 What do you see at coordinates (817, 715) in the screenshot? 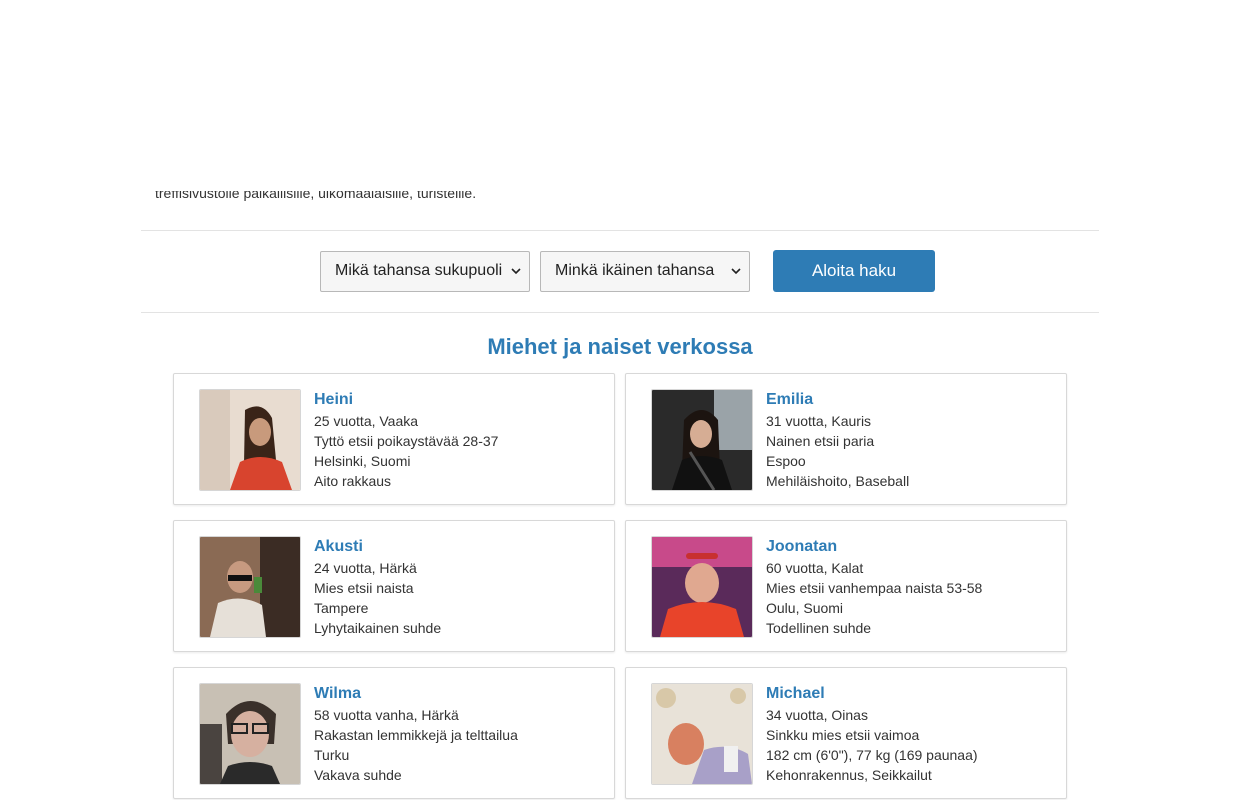
I see `profile-age-sign: 34 vuotta, Oinas` at bounding box center [817, 715].